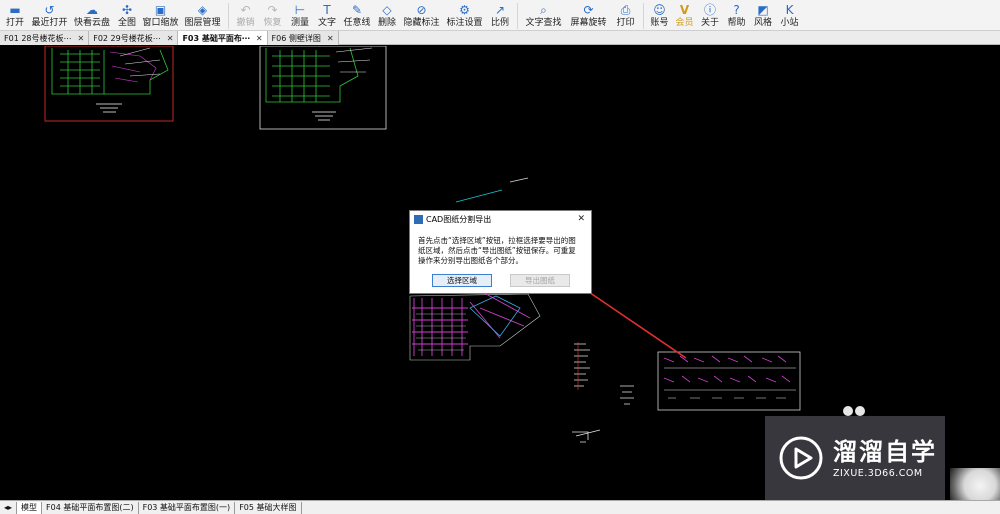 The width and height of the screenshot is (1000, 514). Describe the element at coordinates (387, 15) in the screenshot. I see `toolbar-button-12: ◇ 删除` at that location.